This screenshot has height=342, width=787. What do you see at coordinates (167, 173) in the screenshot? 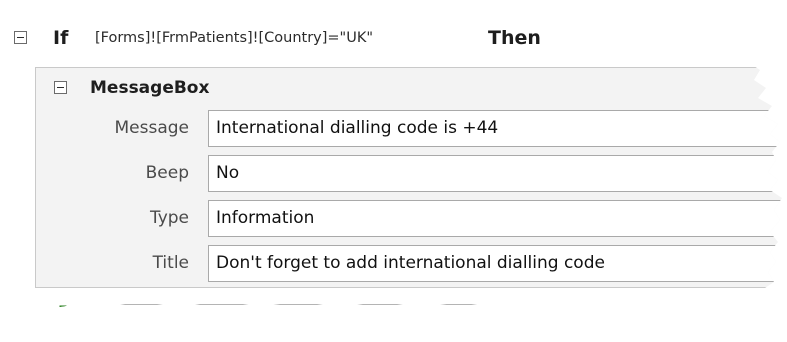
I see `argument-label-beep: Beep` at bounding box center [167, 173].